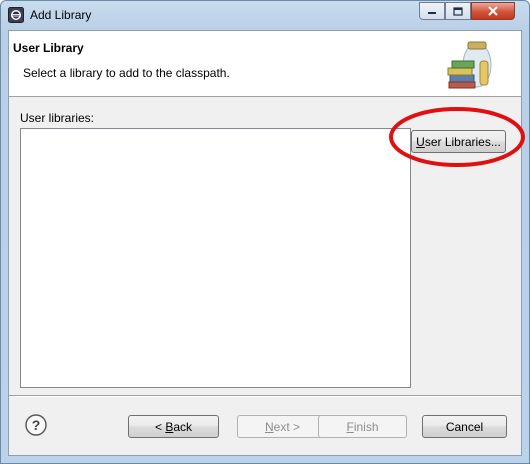 The height and width of the screenshot is (464, 530). Describe the element at coordinates (183, 426) in the screenshot. I see `button-label: ack` at that location.